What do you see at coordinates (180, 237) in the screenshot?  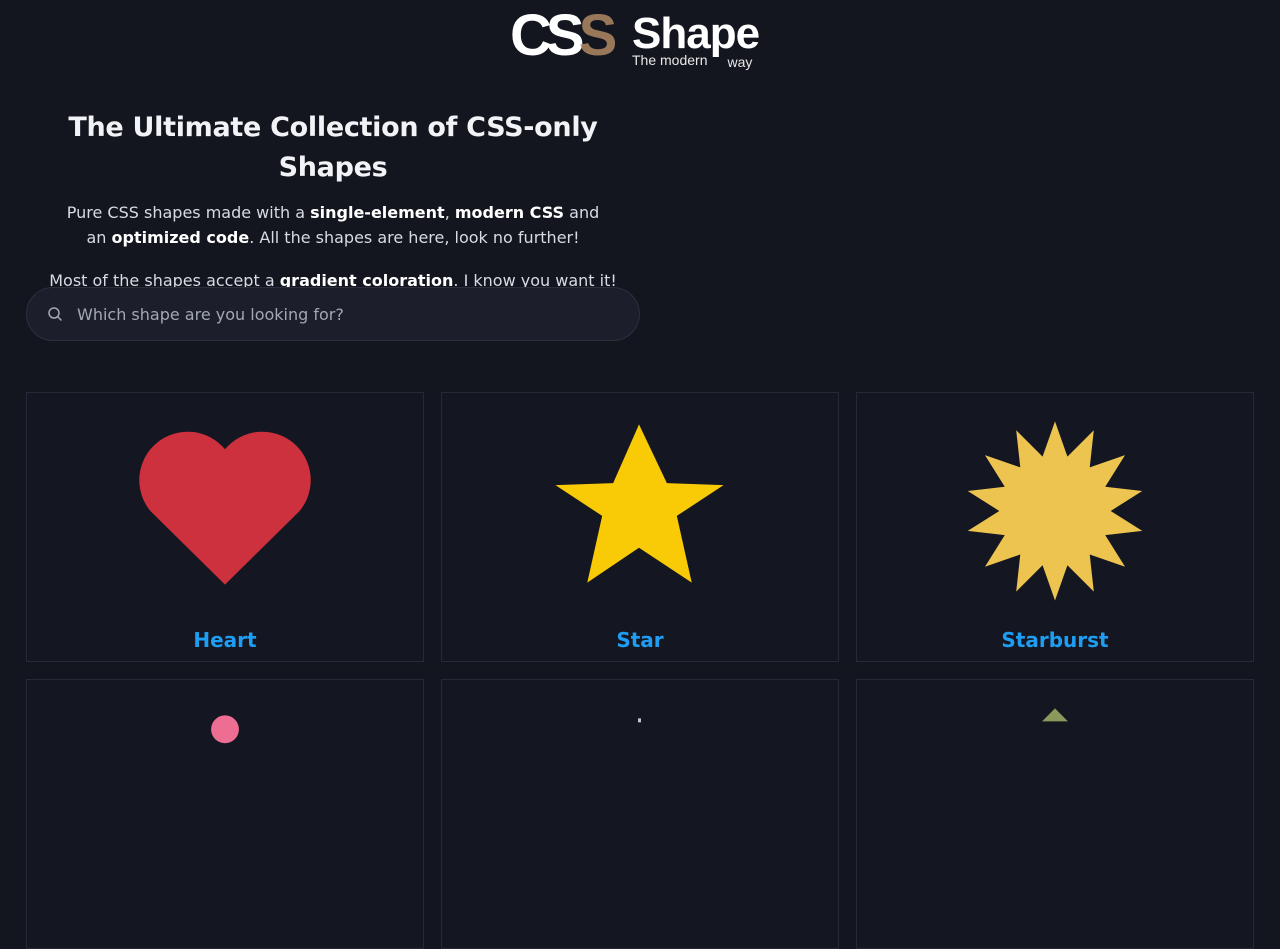 I see `intro-bold-text: optimized code` at bounding box center [180, 237].